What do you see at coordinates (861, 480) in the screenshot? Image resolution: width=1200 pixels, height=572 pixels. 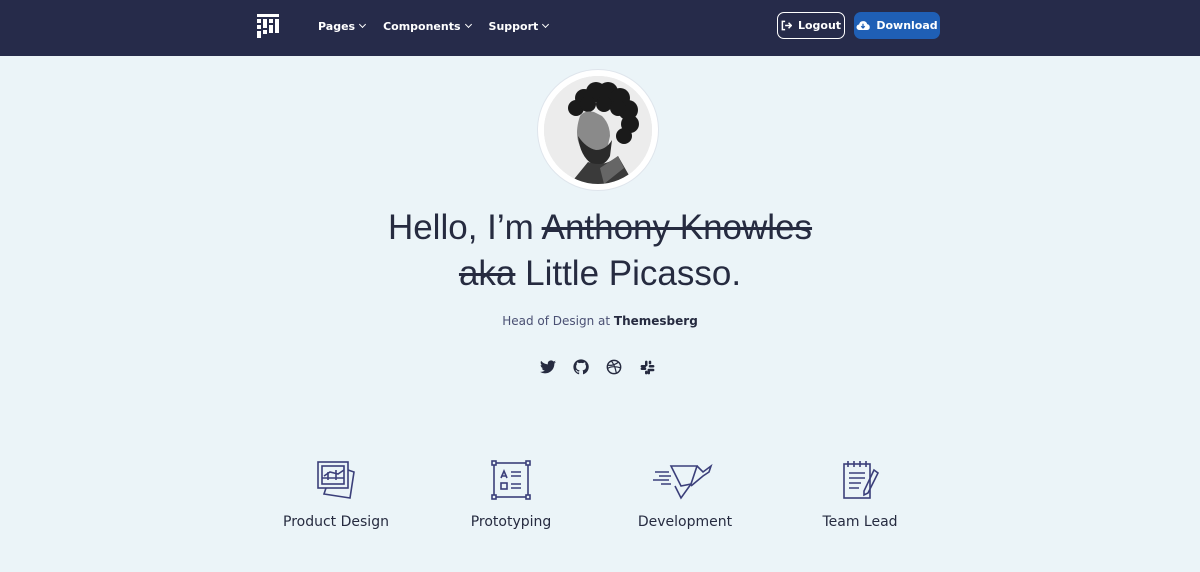 I see `team-lead-icon` at bounding box center [861, 480].